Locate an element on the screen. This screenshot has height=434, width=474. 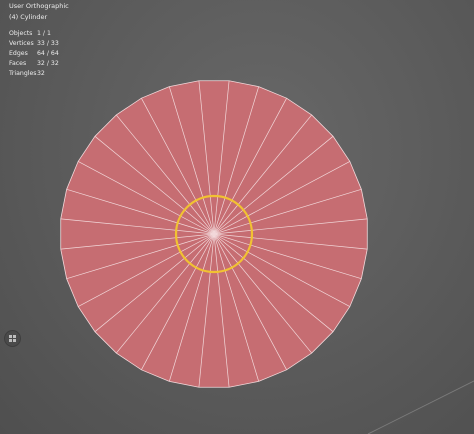
active-object-label: (4) Cylinder is located at coordinates (28, 17).